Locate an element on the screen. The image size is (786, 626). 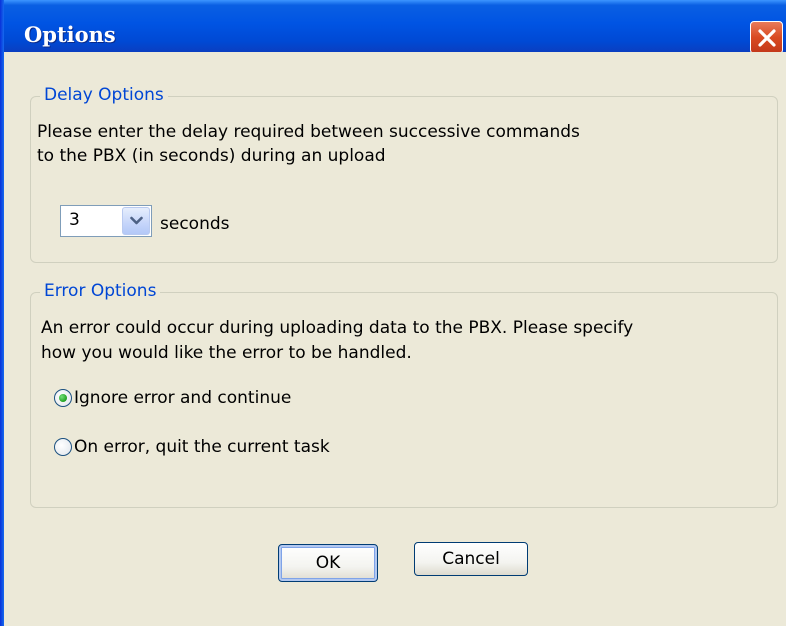
delay-select: 3 is located at coordinates (106, 221).